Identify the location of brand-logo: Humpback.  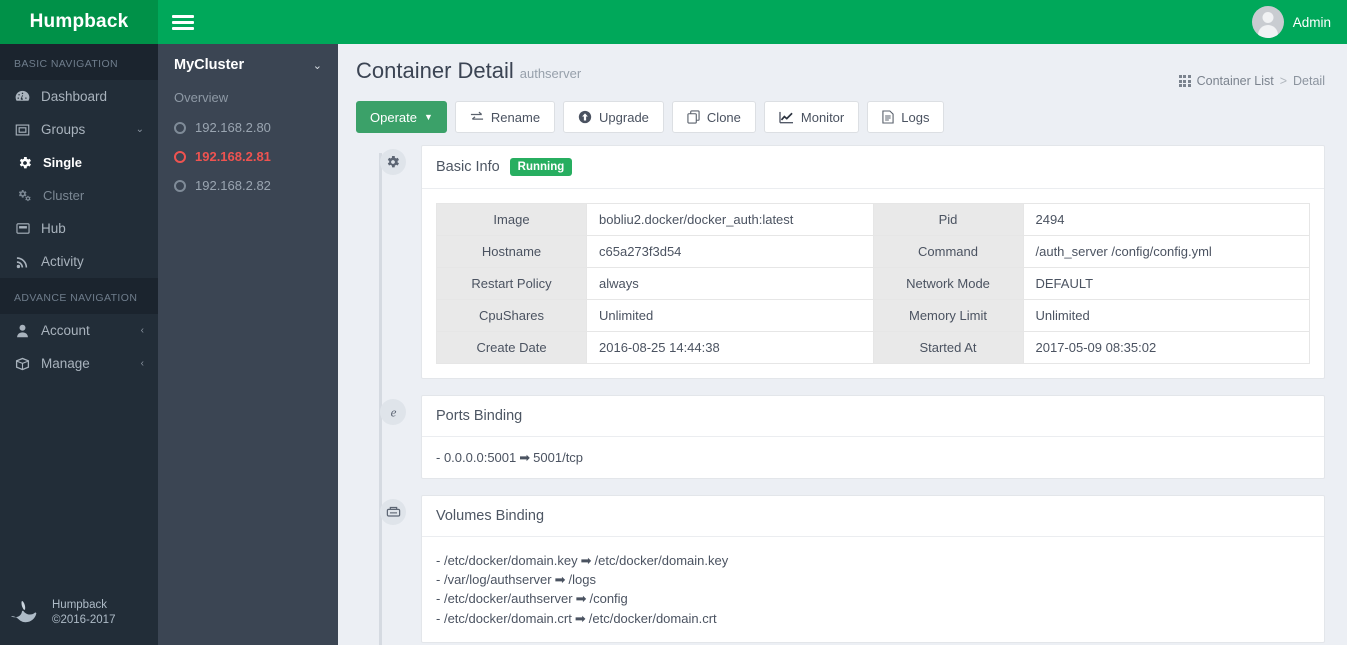
(79, 22).